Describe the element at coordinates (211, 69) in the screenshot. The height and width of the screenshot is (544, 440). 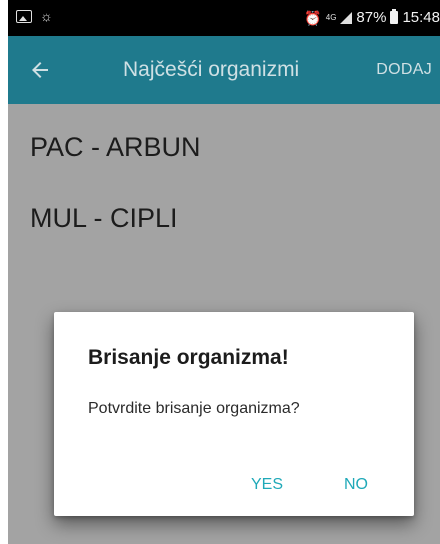
I see `page-title: Najčešći organizmi` at that location.